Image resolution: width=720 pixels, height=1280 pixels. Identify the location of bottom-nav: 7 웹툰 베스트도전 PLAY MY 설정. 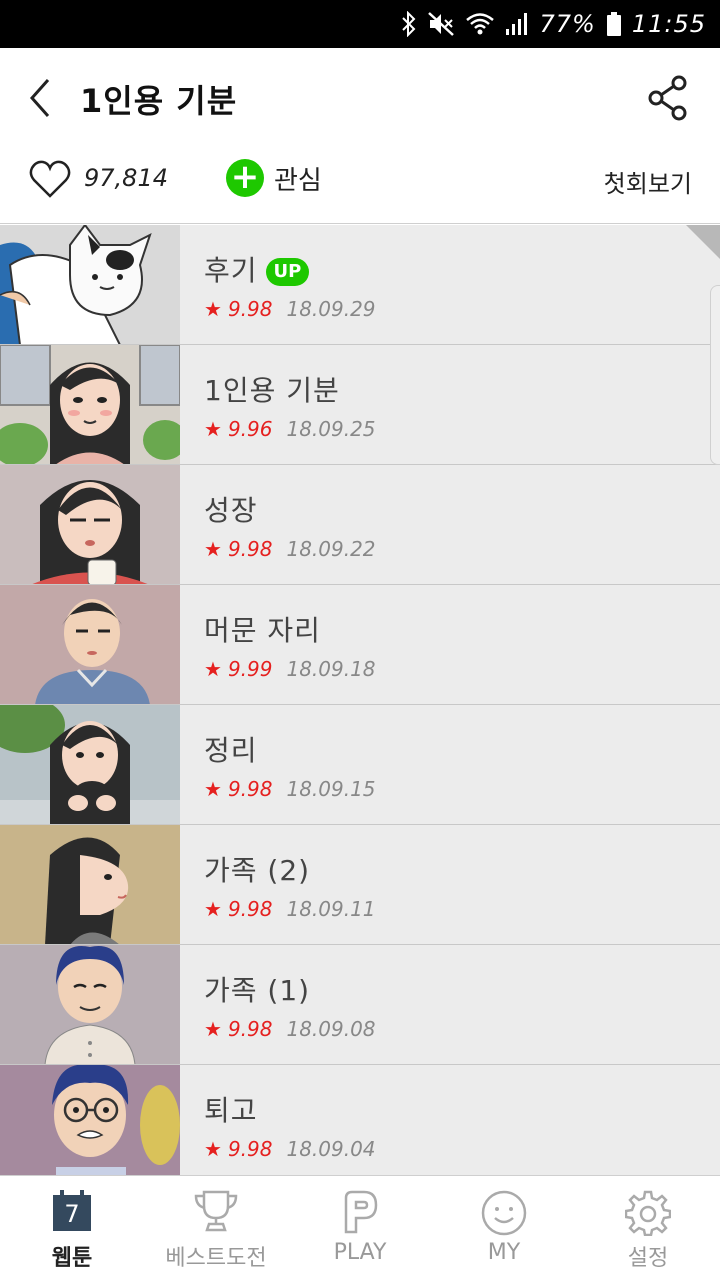
(360, 1227).